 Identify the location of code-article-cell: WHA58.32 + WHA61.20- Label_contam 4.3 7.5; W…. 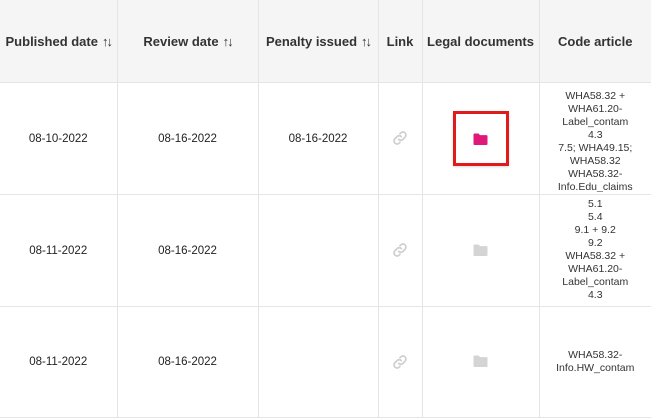
(595, 139).